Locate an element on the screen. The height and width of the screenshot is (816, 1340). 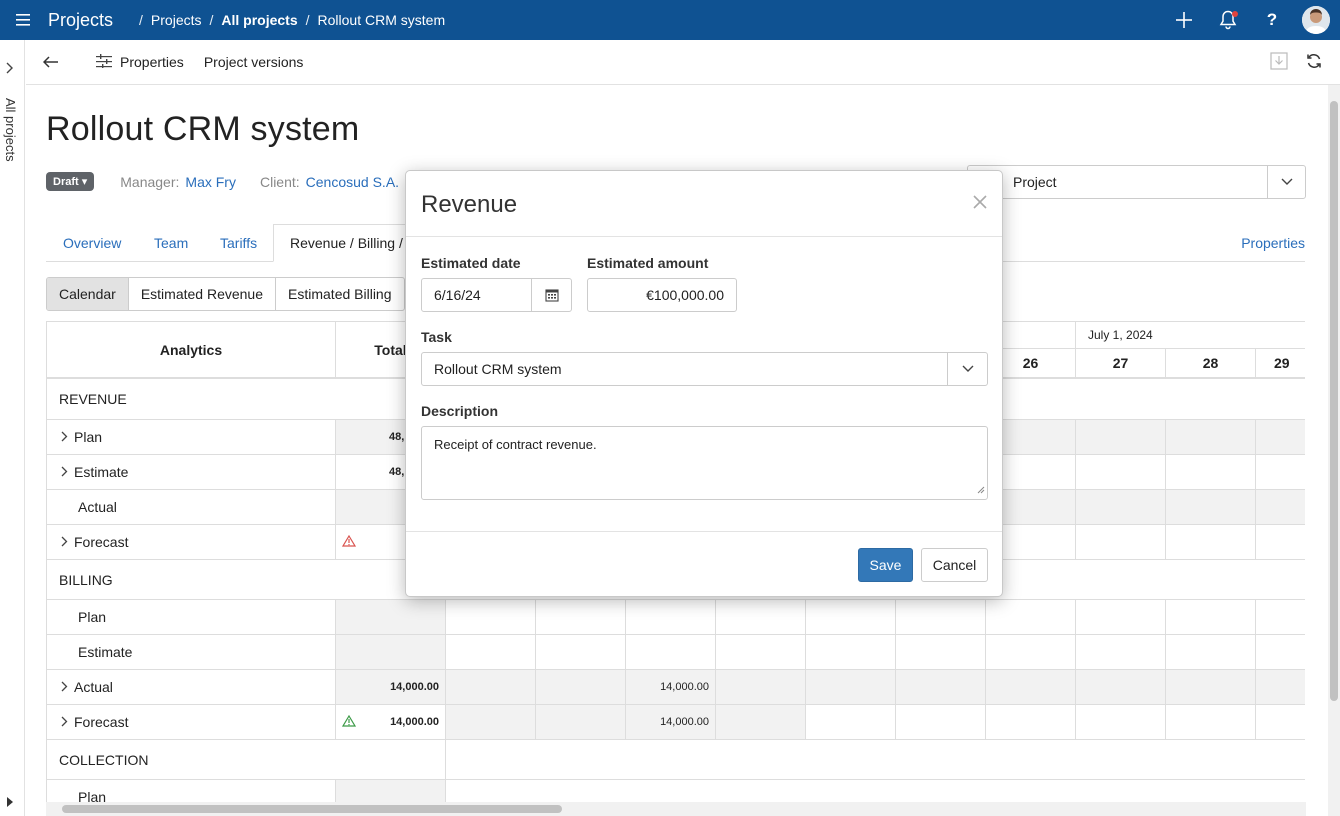
vertical-scrollbar is located at coordinates (1334, 450).